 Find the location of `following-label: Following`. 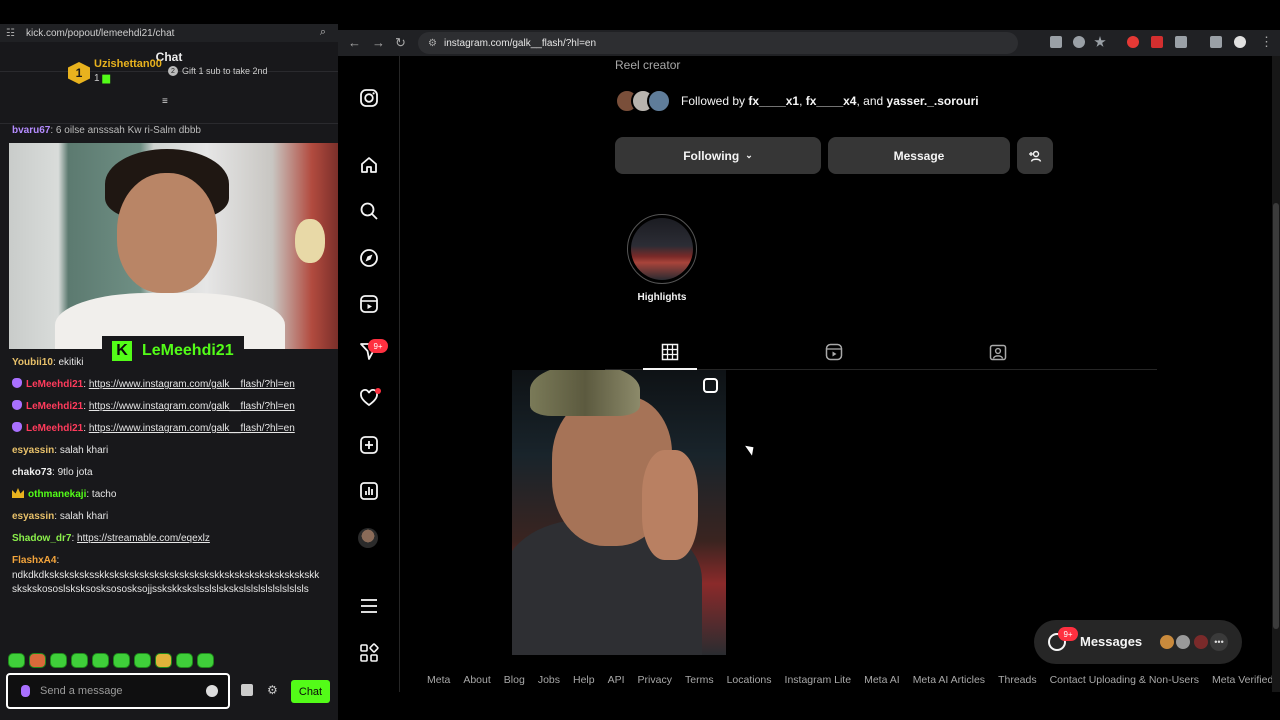

following-label: Following is located at coordinates (711, 155).